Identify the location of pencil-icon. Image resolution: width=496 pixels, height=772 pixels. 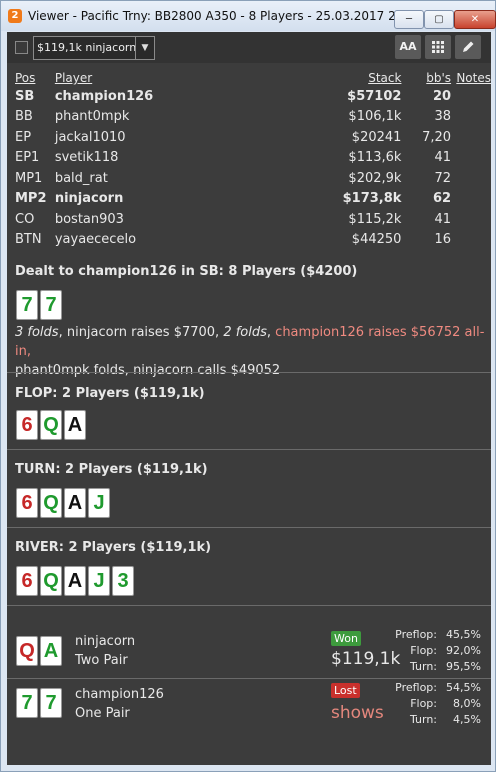
(468, 46).